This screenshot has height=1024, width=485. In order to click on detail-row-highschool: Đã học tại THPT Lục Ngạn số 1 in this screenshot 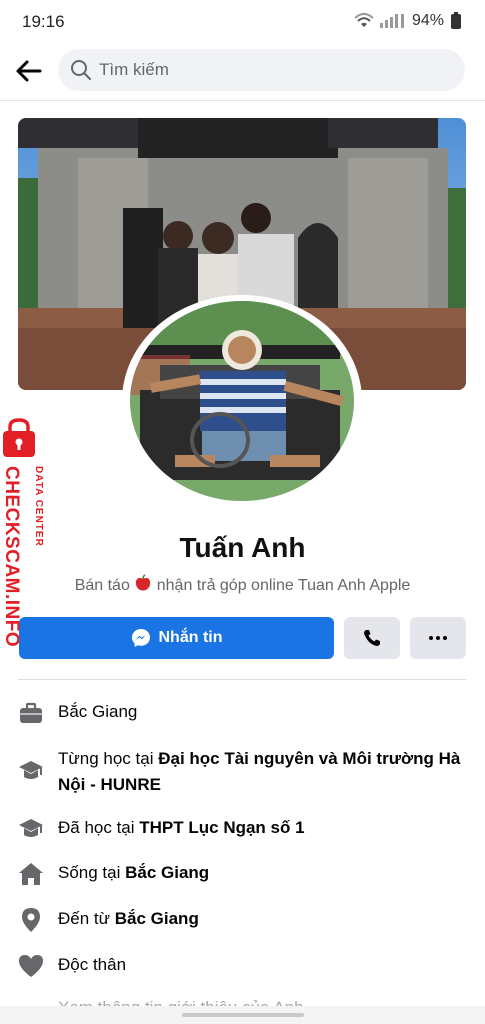, I will do `click(242, 829)`.